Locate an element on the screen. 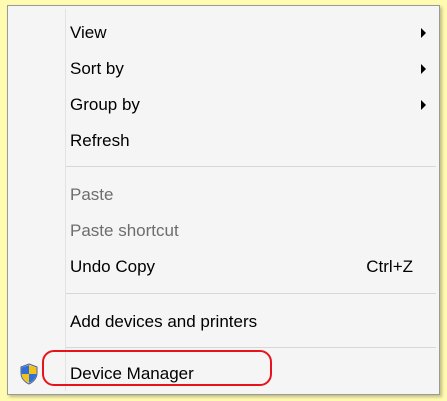  menu-item-label: Group by is located at coordinates (105, 104).